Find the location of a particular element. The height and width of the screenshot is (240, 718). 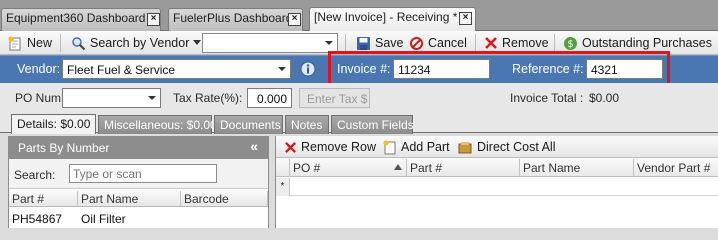

add-document-icon is located at coordinates (389, 147).